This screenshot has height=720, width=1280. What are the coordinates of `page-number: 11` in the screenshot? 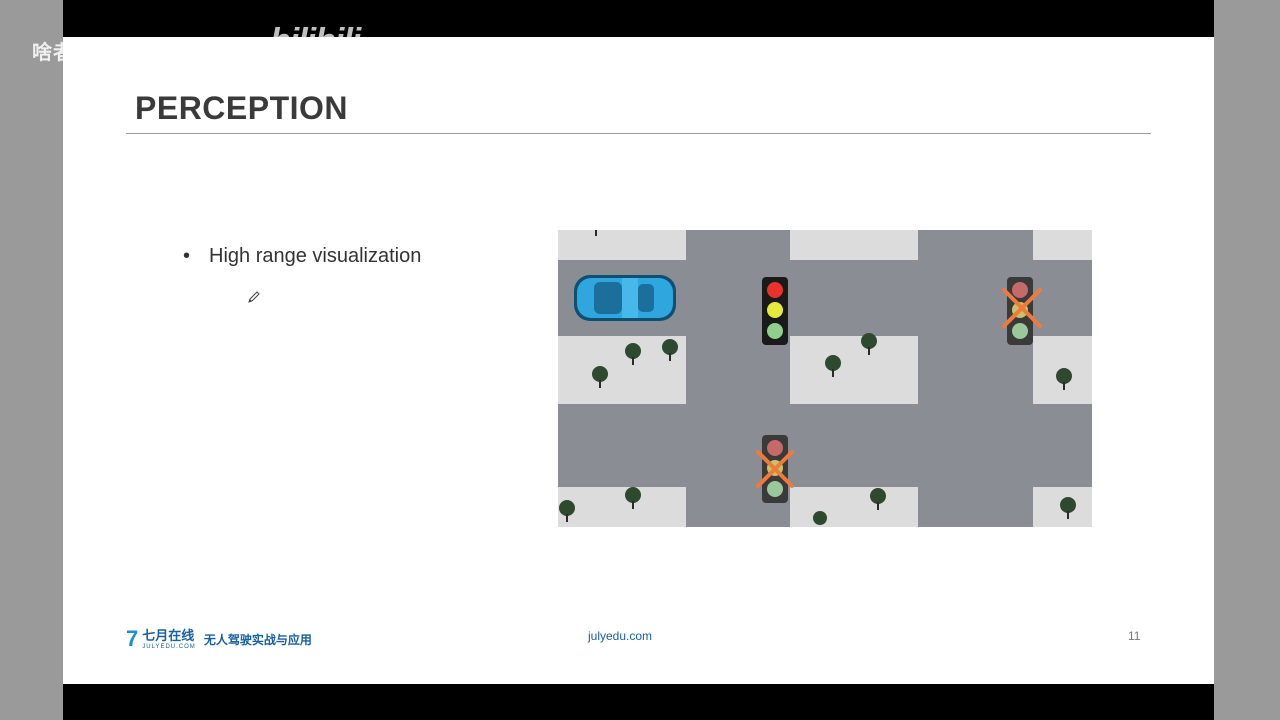 It's located at (1134, 636).